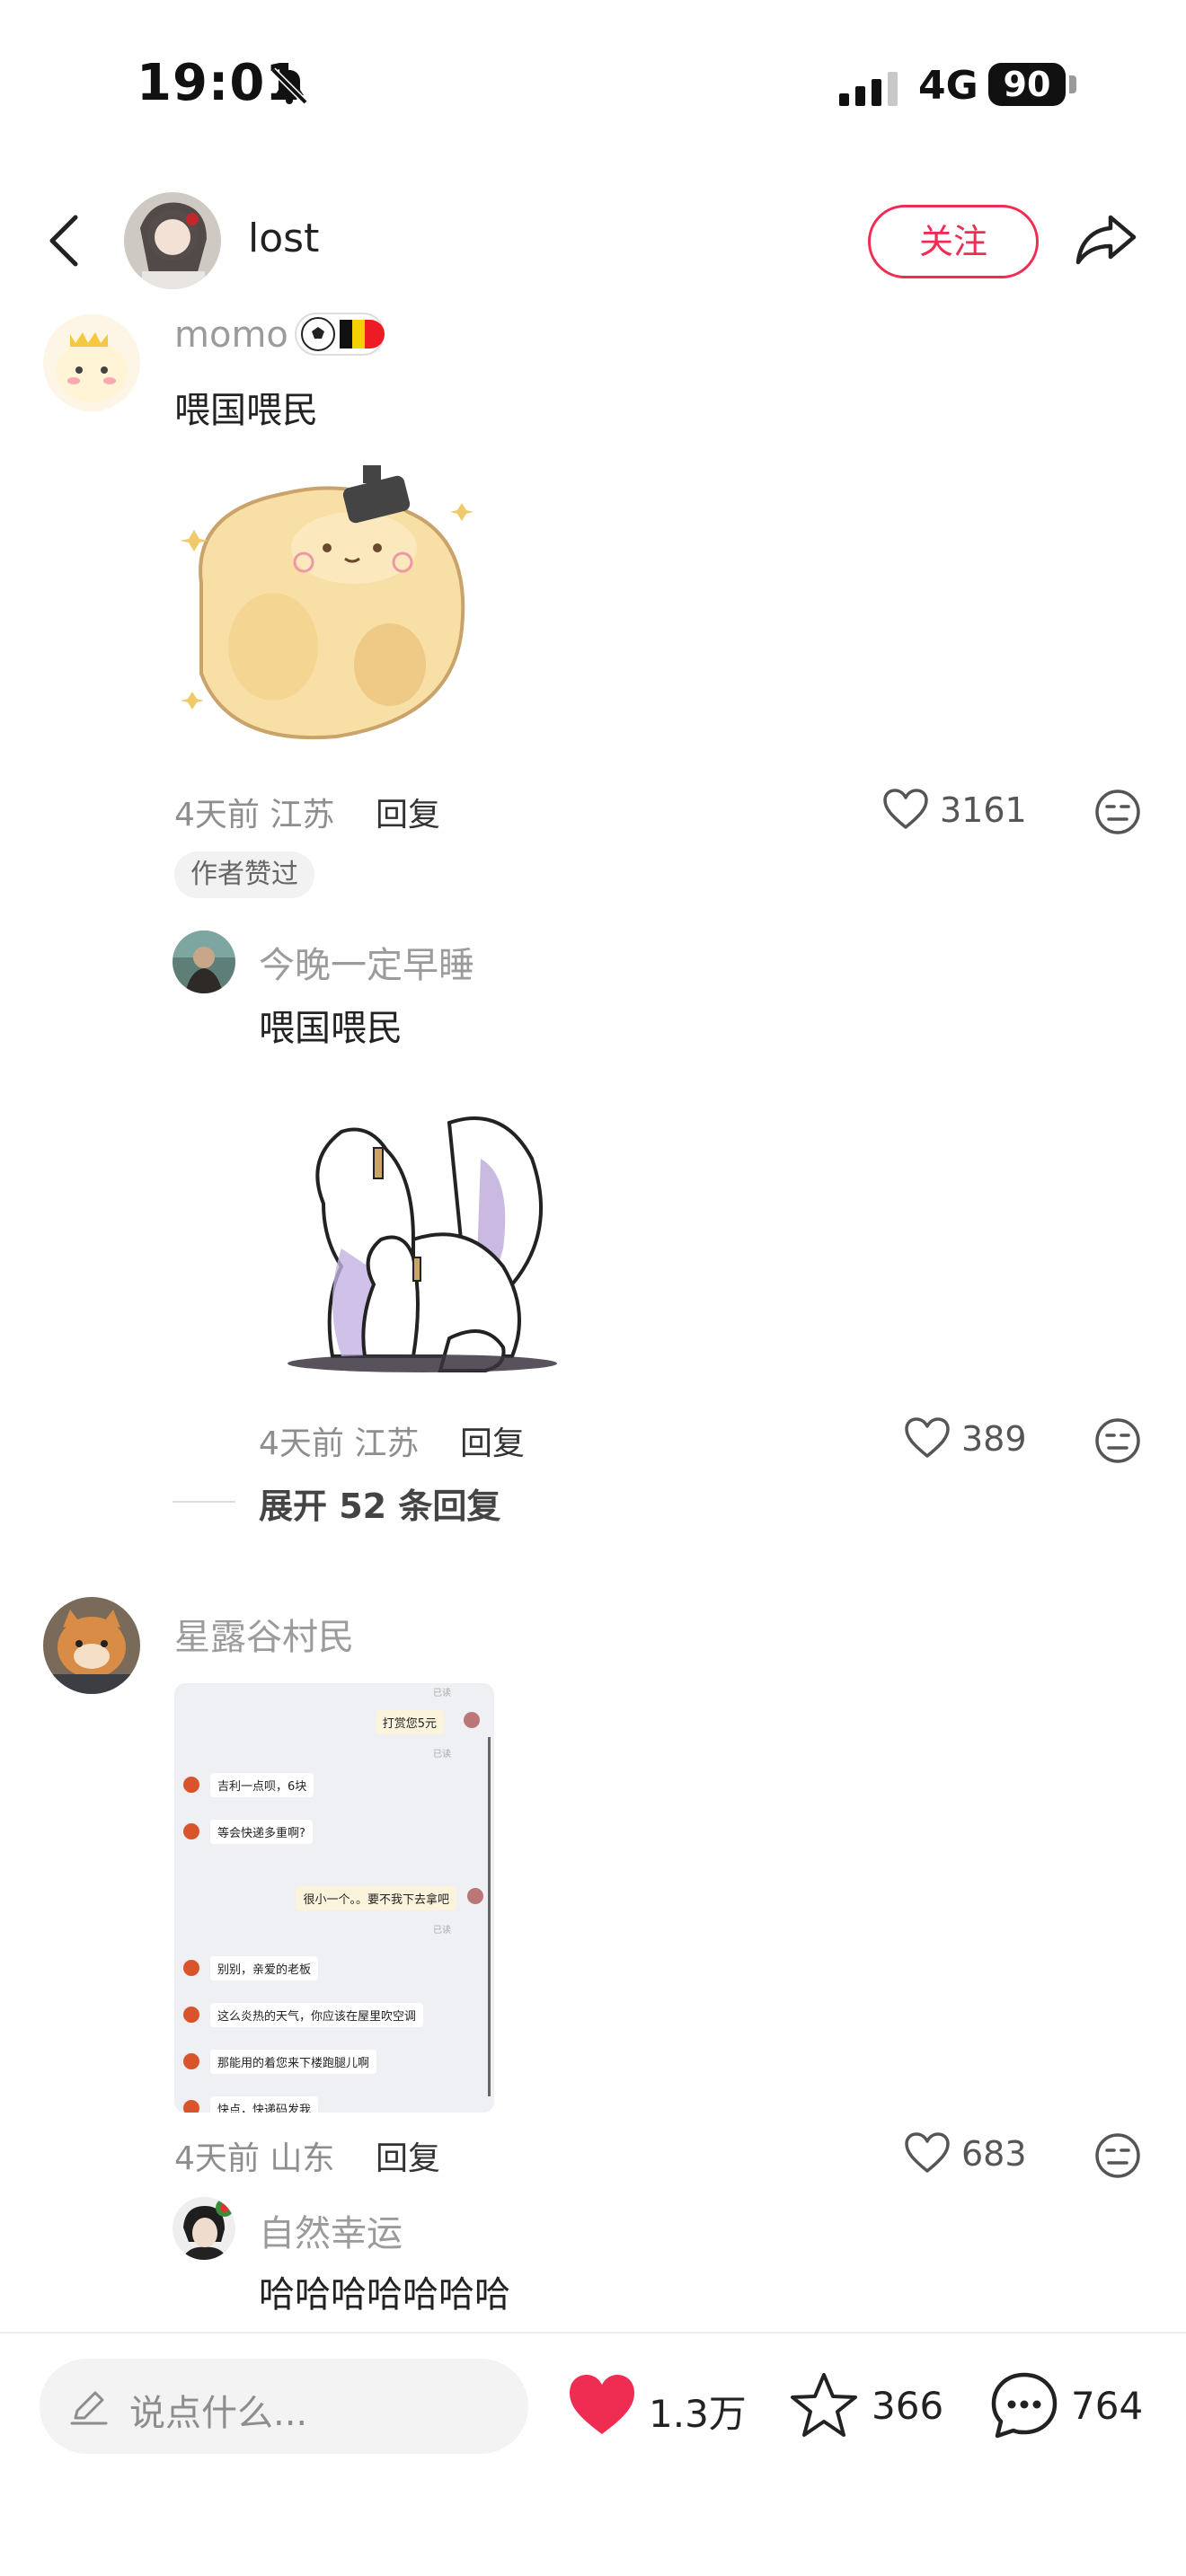  I want to click on battery-level: 90, so click(1027, 84).